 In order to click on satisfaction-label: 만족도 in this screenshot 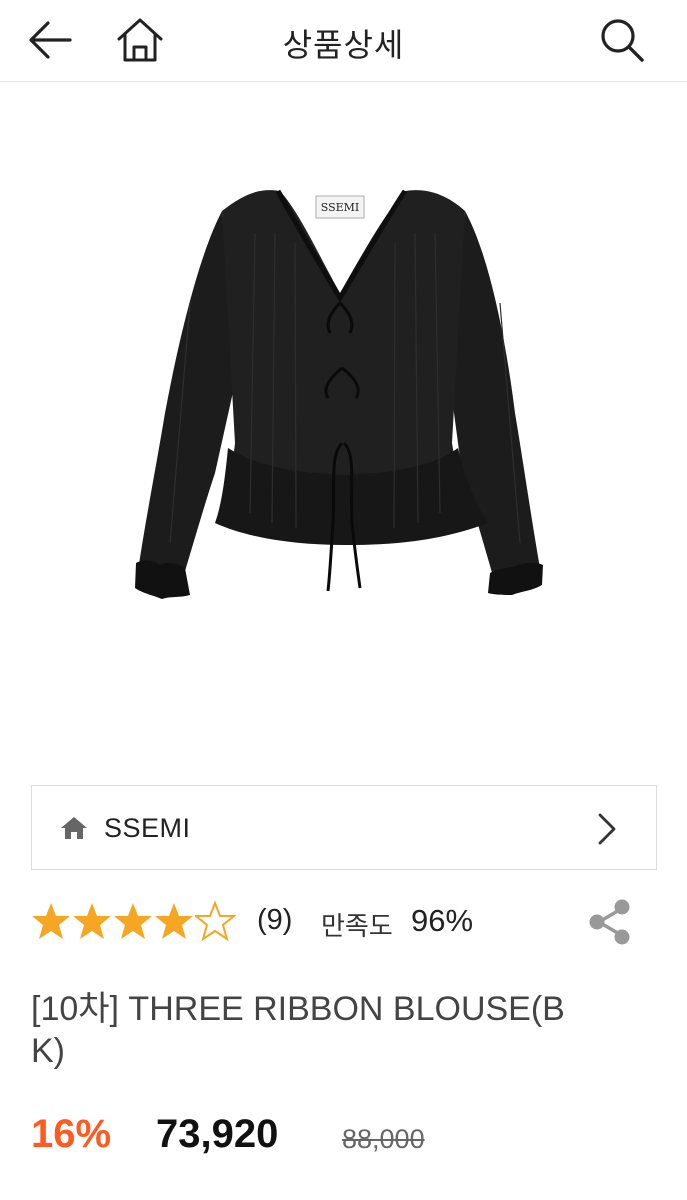, I will do `click(357, 927)`.